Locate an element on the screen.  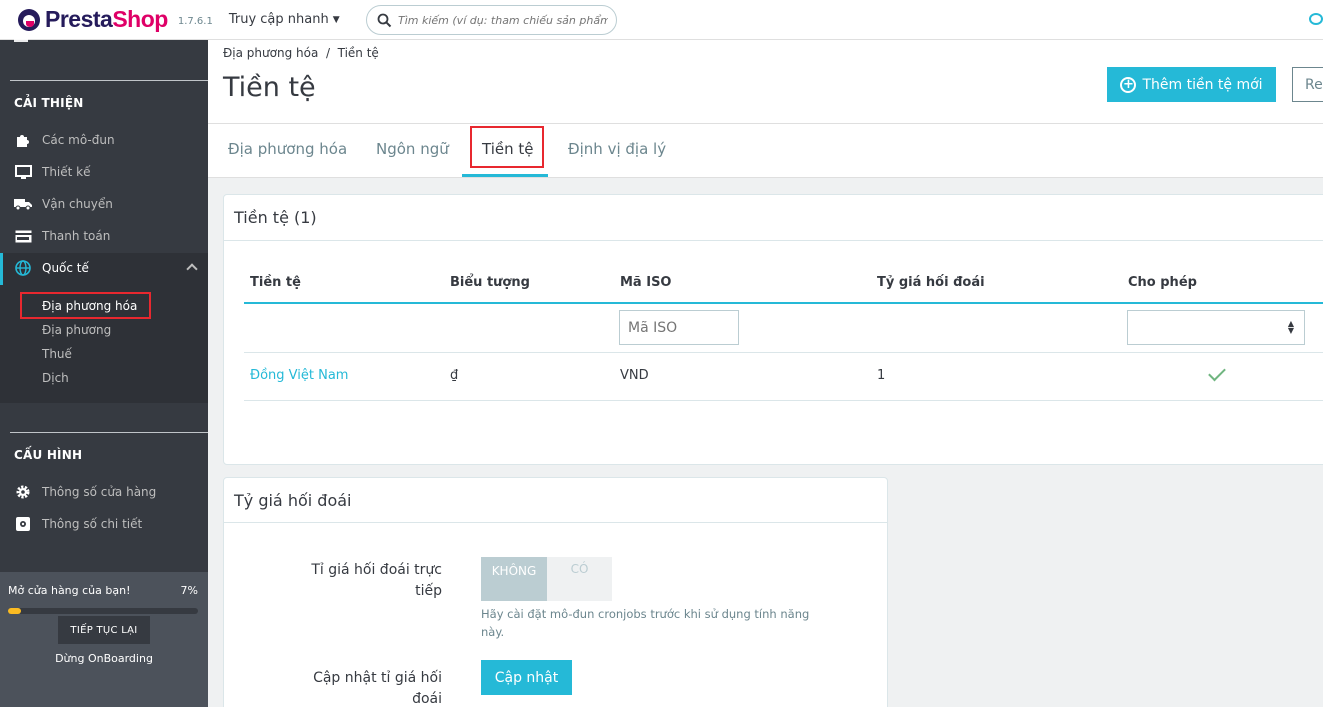
page-title: Tiền tệ is located at coordinates (269, 87).